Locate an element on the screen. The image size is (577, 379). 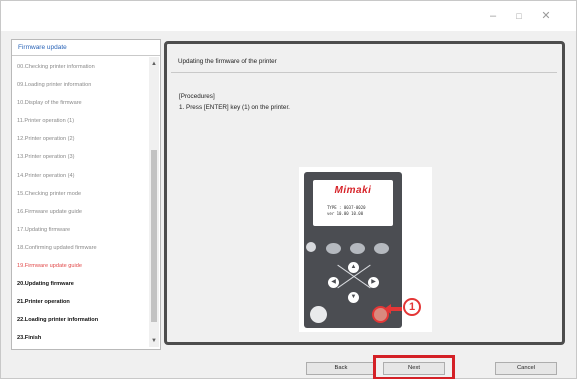
next-button-highlight is located at coordinates (414, 367).